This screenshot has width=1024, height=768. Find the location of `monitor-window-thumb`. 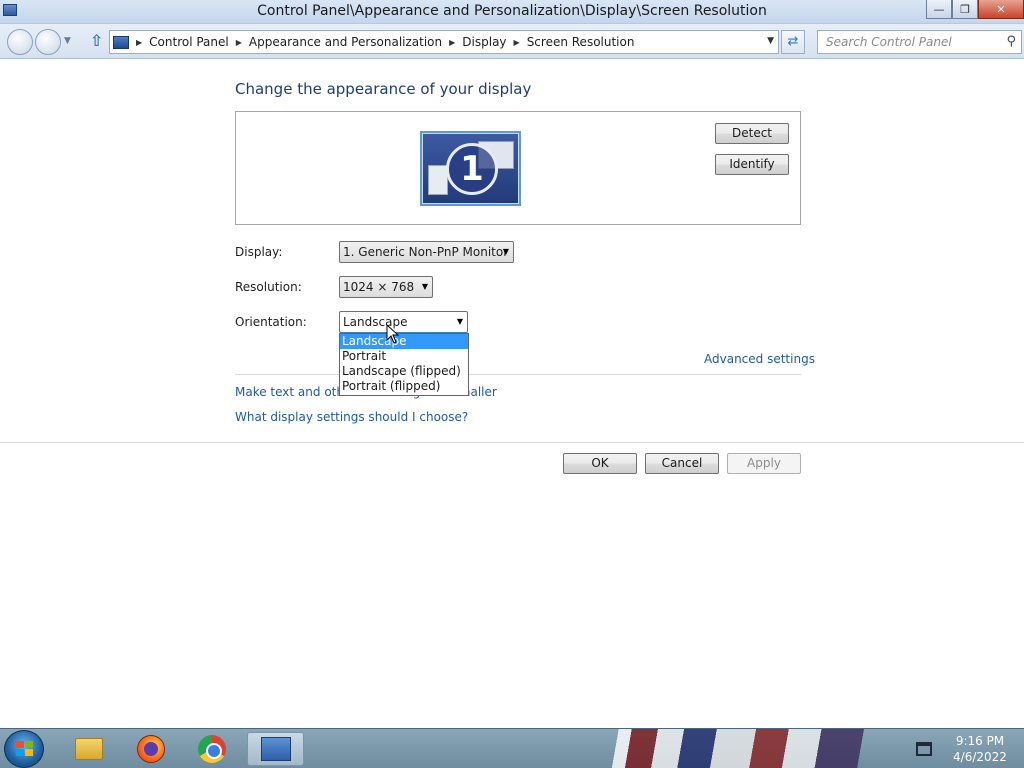

monitor-window-thumb is located at coordinates (438, 180).